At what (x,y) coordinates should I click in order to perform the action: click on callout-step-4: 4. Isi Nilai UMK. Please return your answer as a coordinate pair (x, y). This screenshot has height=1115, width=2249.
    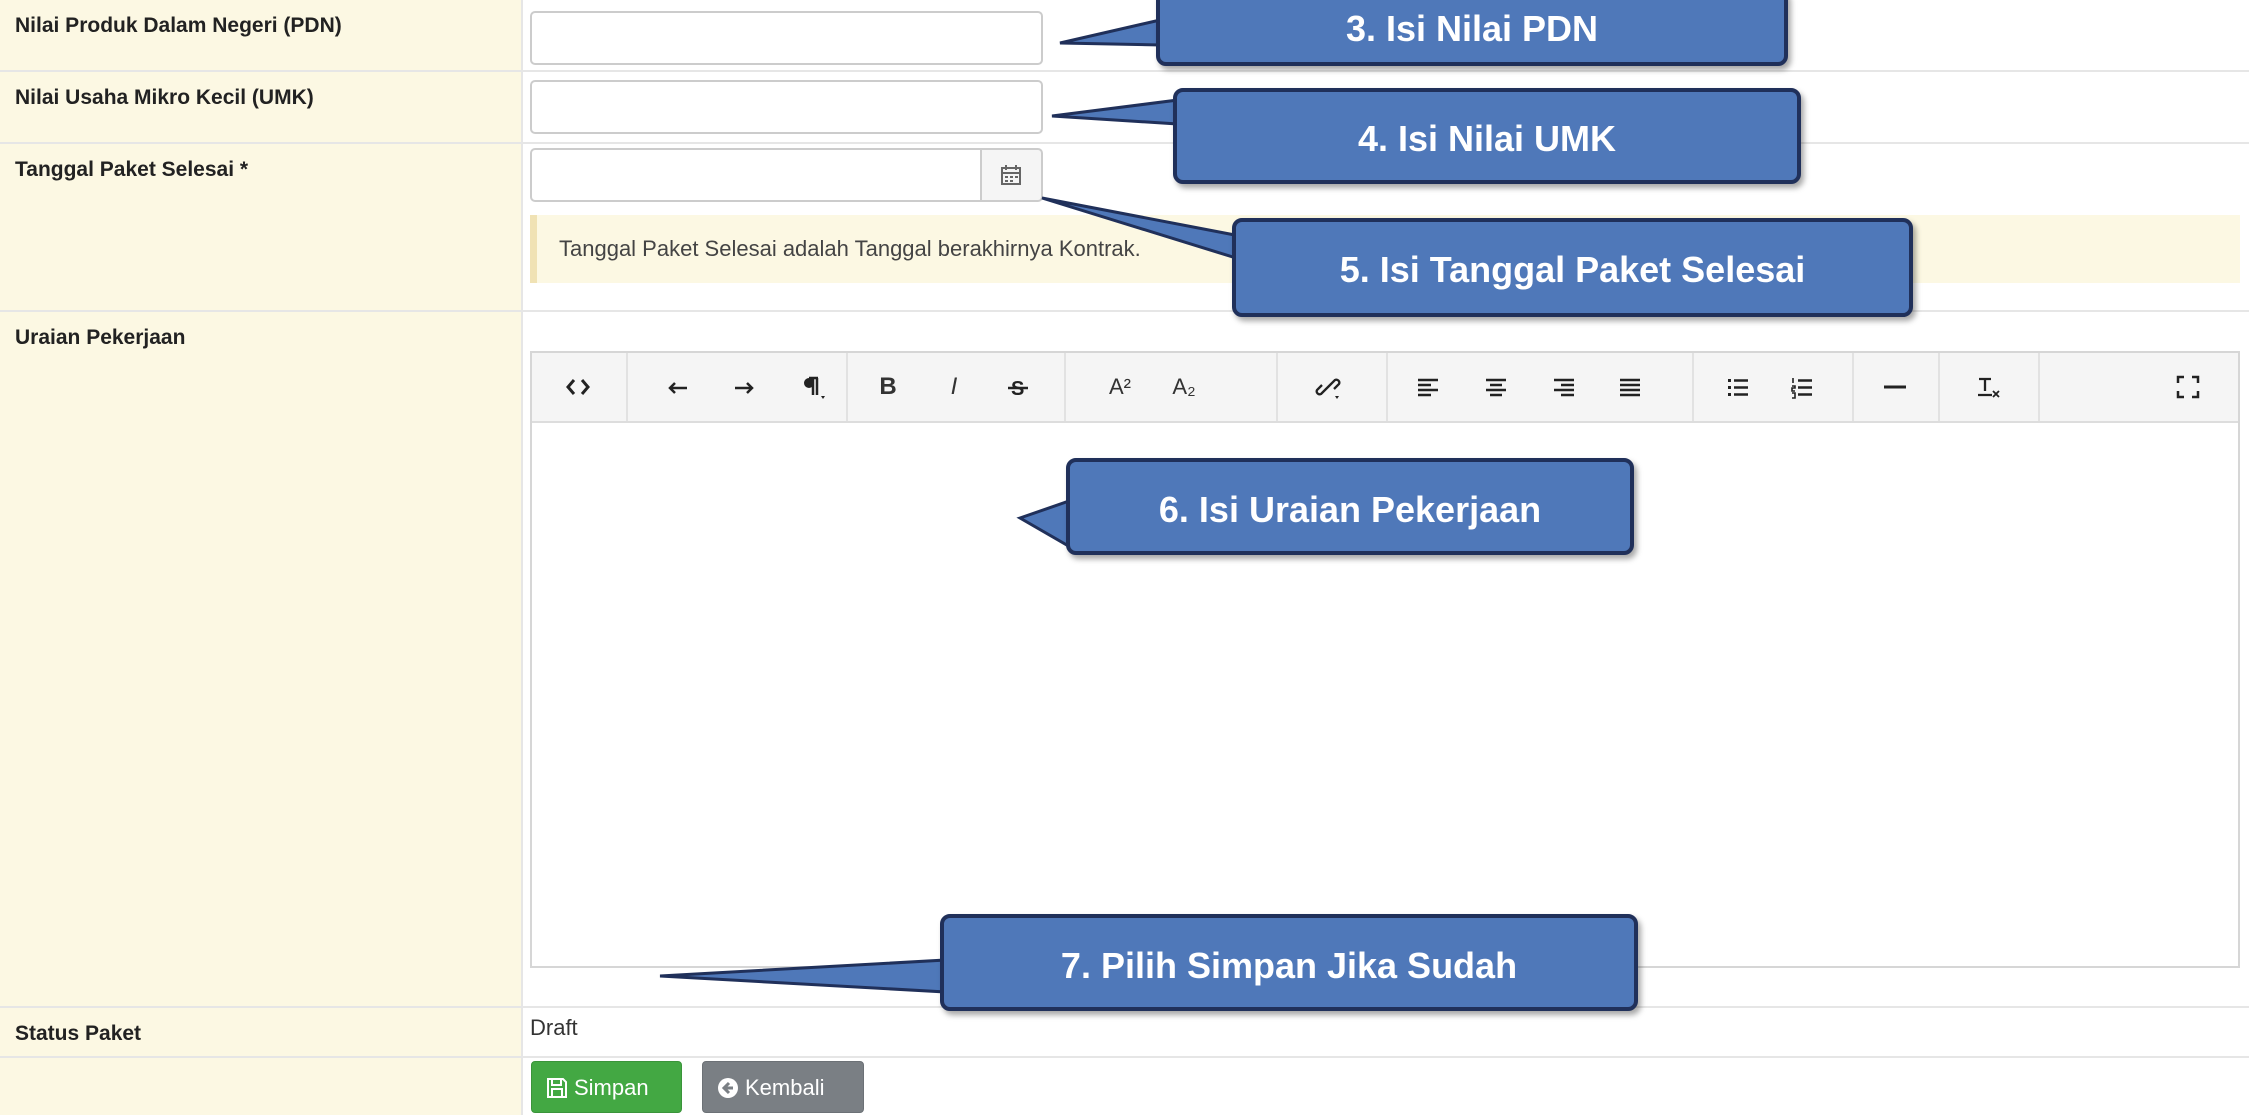
    Looking at the image, I should click on (1487, 136).